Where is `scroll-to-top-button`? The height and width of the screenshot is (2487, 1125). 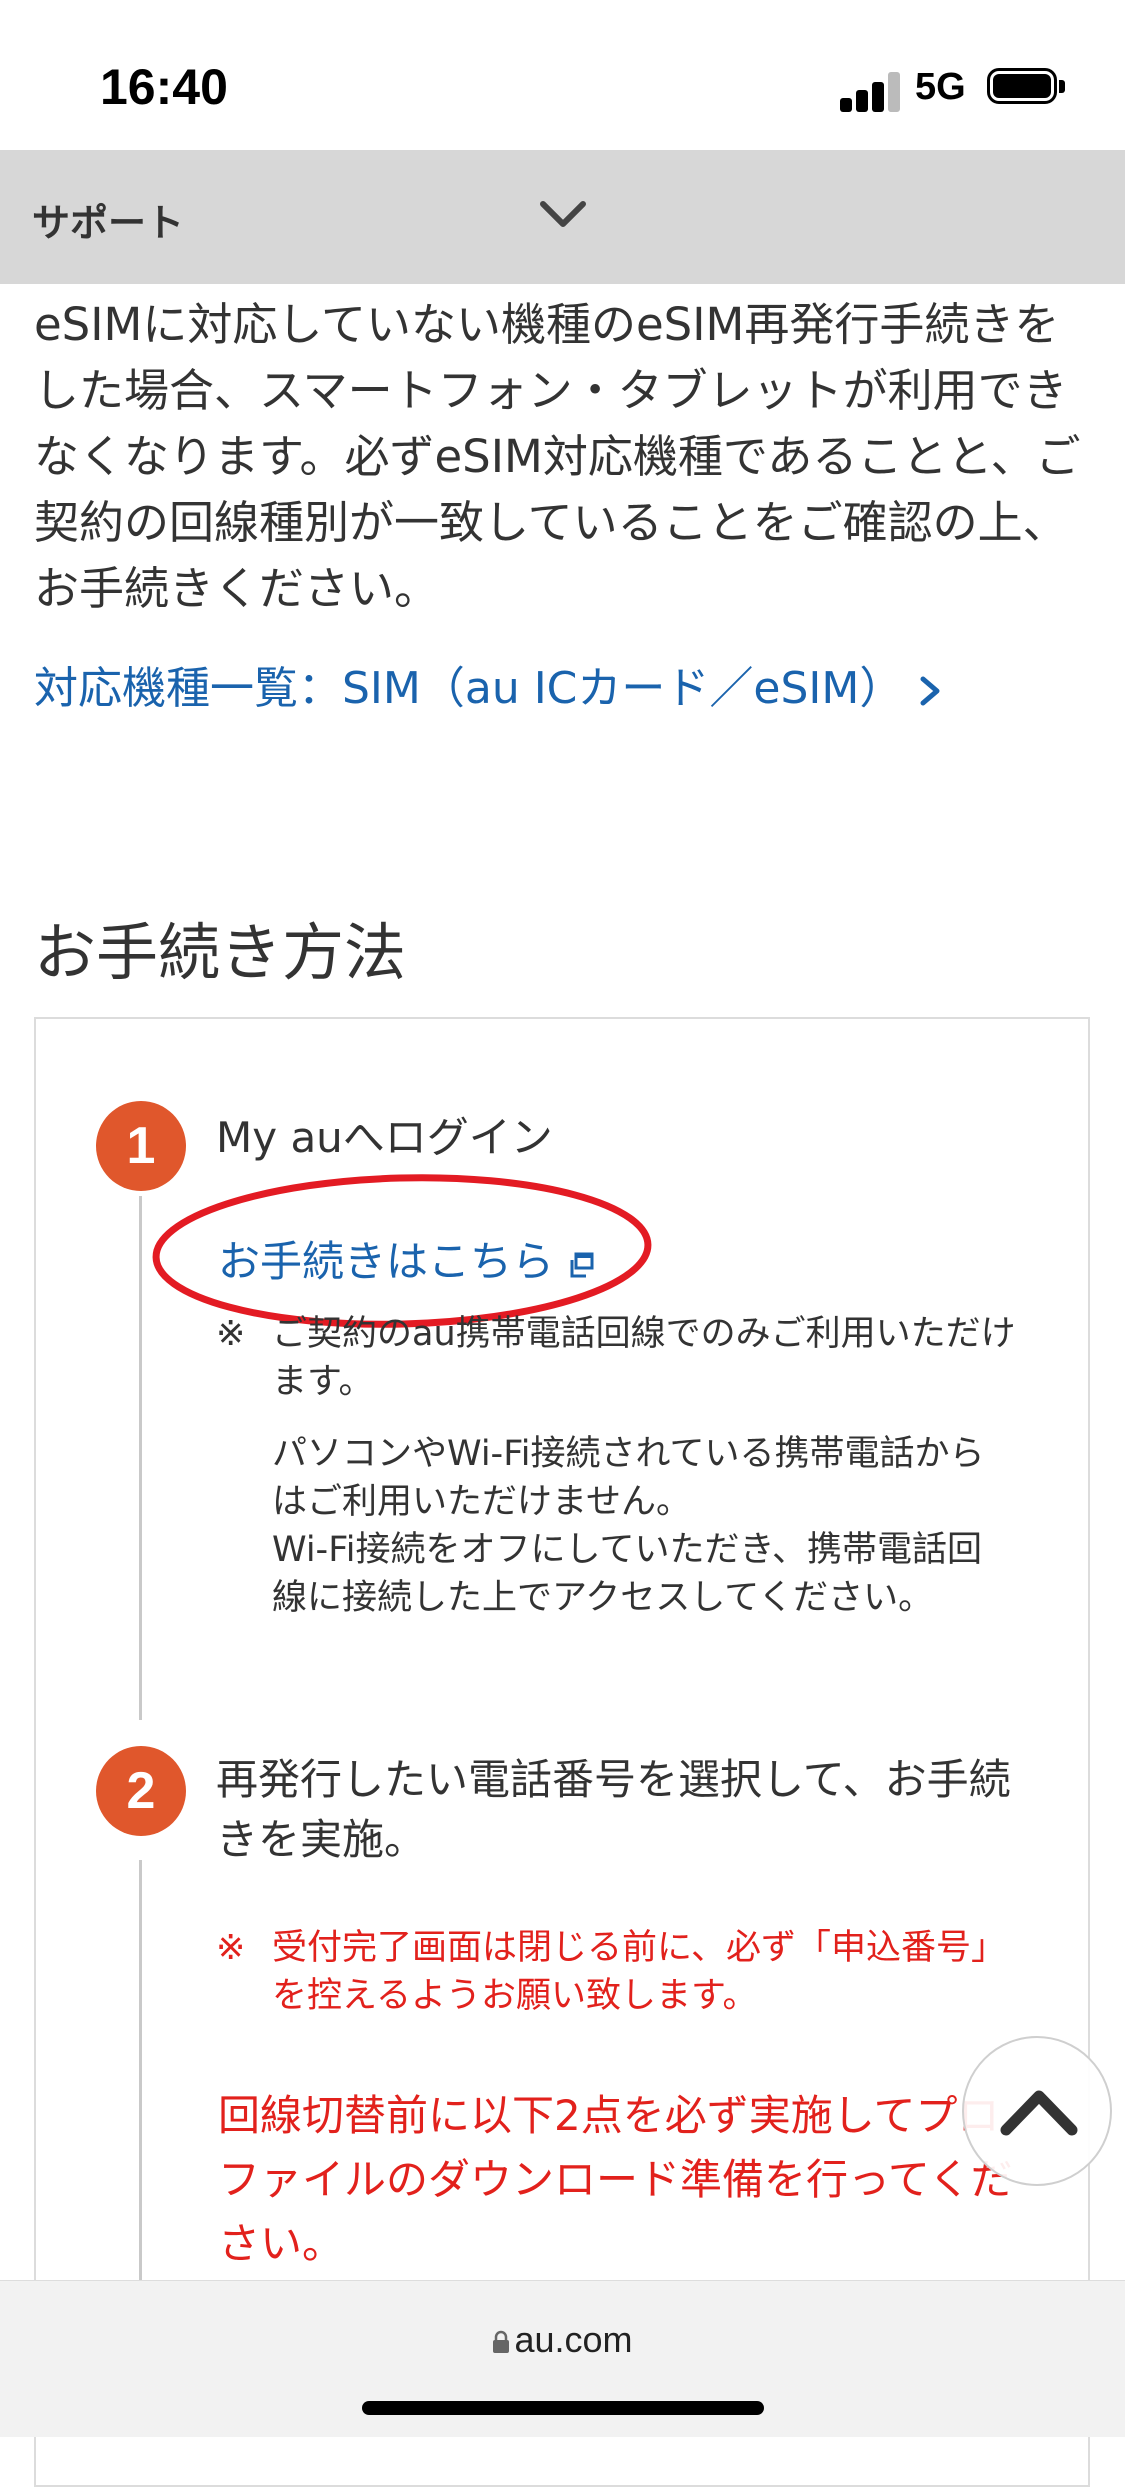
scroll-to-top-button is located at coordinates (1037, 2111).